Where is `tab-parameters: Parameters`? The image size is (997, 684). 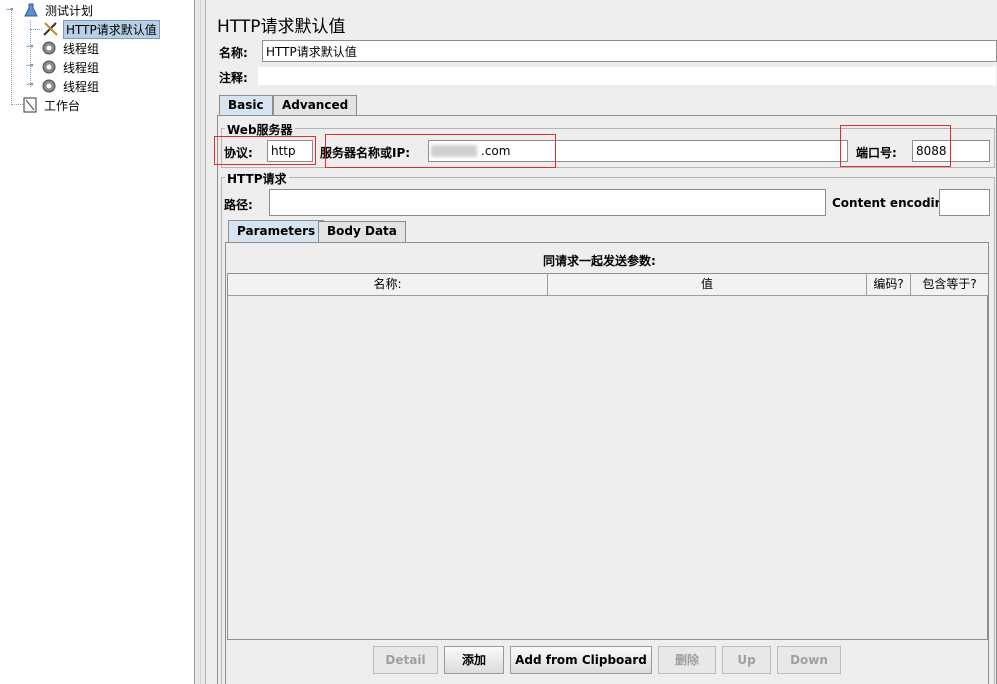
tab-parameters: Parameters is located at coordinates (276, 231).